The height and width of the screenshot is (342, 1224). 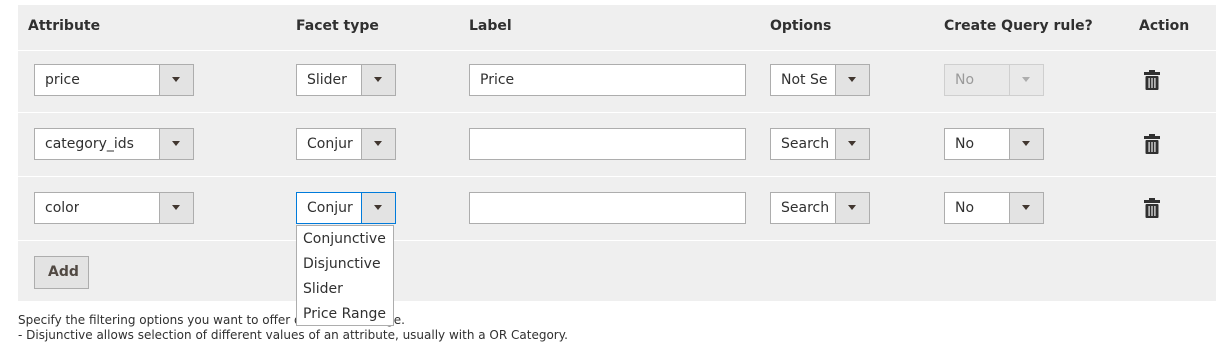 What do you see at coordinates (323, 289) in the screenshot?
I see `dropdown-option-slider: Slider` at bounding box center [323, 289].